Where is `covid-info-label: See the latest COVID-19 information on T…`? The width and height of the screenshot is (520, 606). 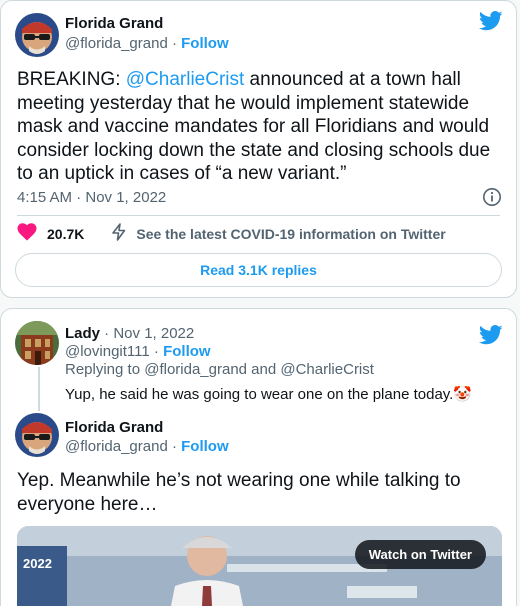
covid-info-label: See the latest COVID-19 information on T… is located at coordinates (291, 233).